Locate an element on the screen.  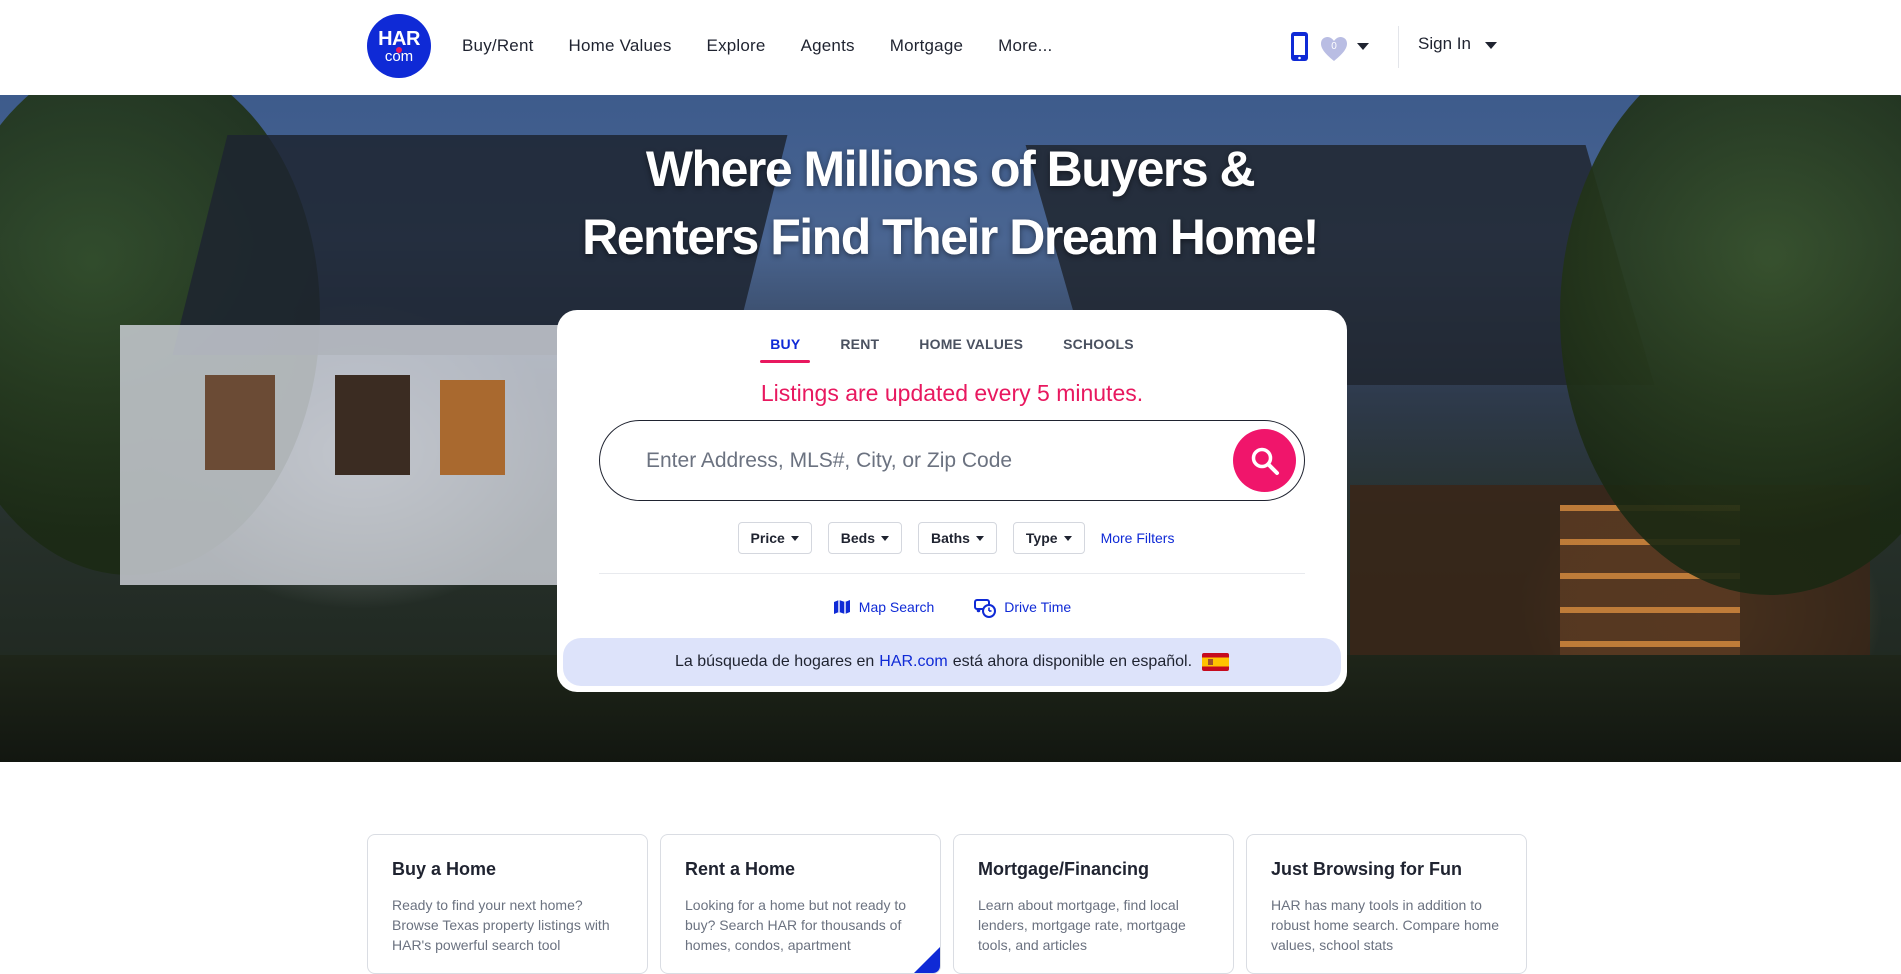
price-filter-button: Price is located at coordinates (774, 538).